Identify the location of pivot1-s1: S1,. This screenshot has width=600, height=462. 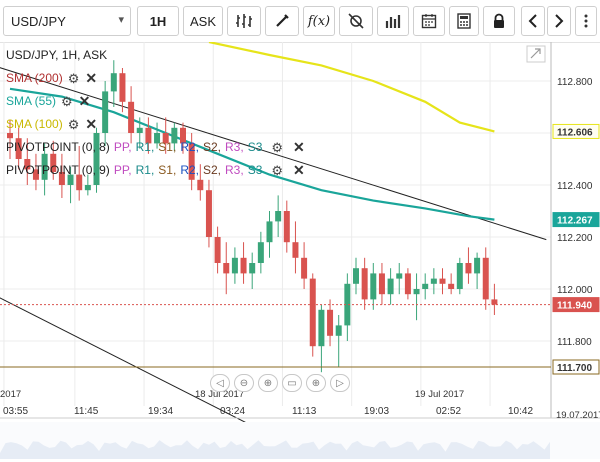
(167, 147).